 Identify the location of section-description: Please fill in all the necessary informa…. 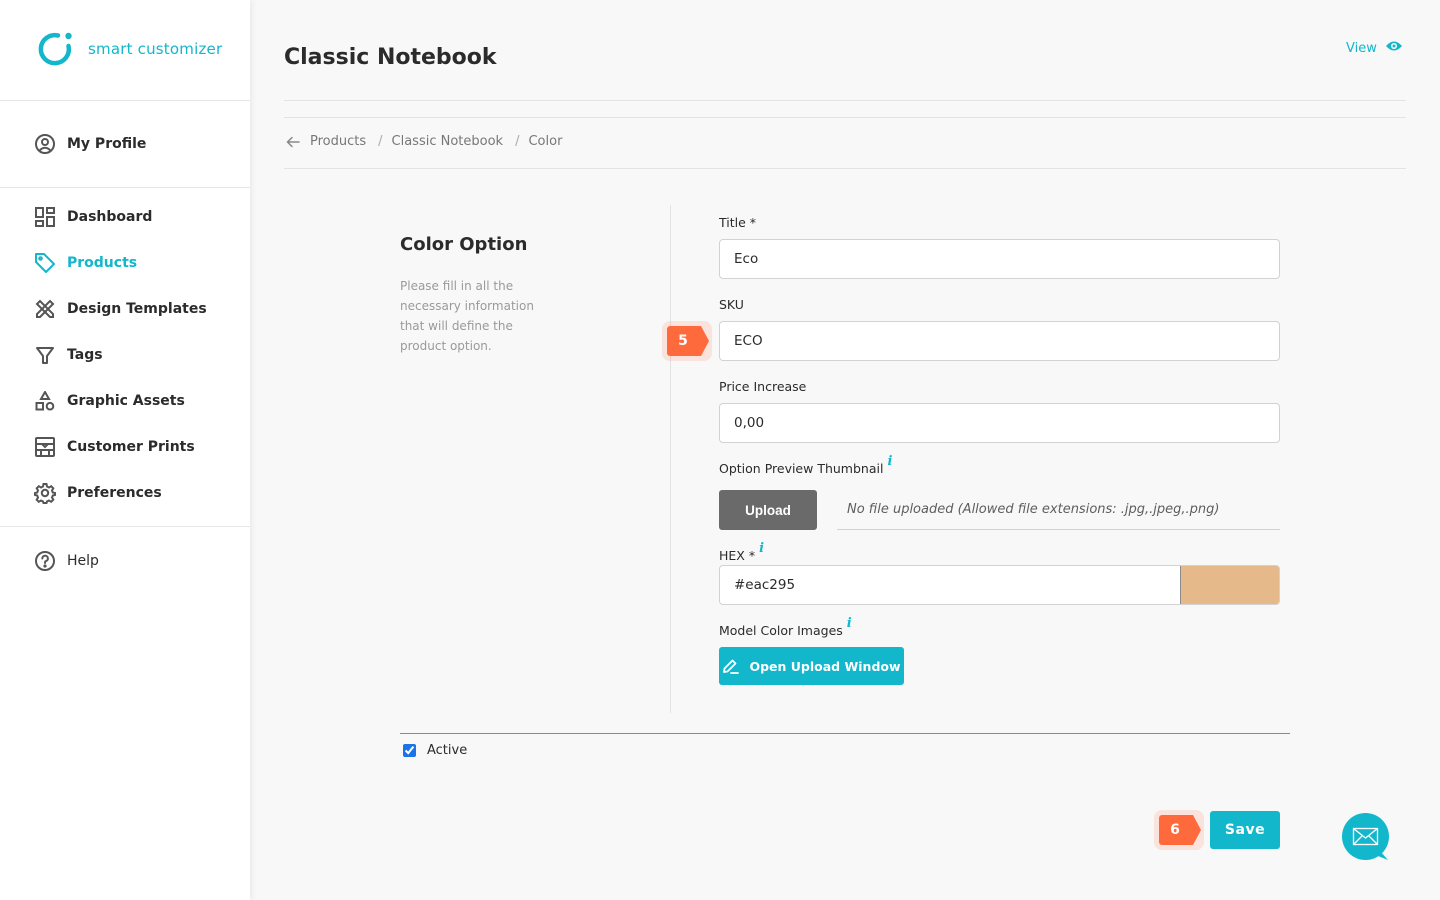
(467, 316).